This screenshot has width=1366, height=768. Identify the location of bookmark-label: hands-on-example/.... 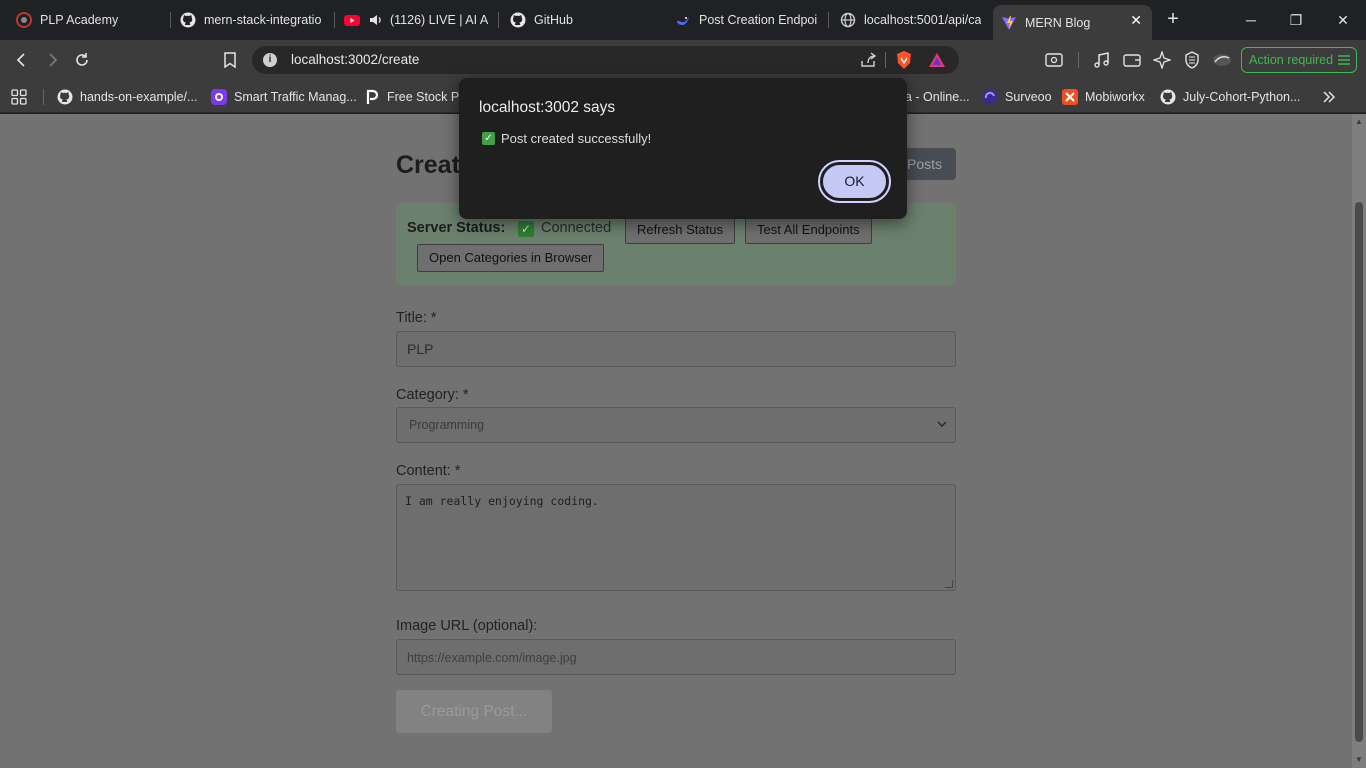
(139, 97).